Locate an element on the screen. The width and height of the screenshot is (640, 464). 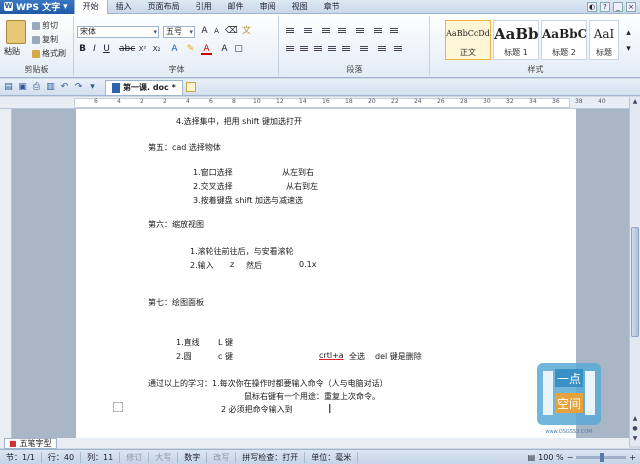
text-effect-icon: A is located at coordinates (174, 49).